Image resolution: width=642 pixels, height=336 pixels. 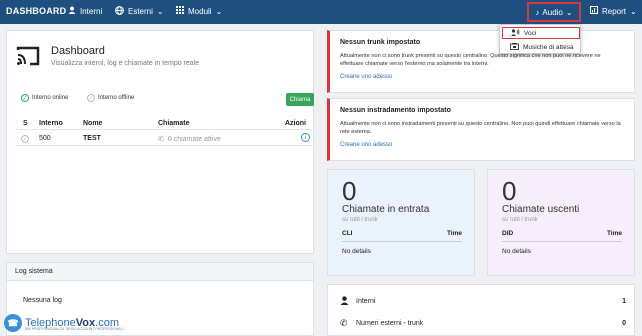 I want to click on offline-check-icon: ✓, so click(x=91, y=98).